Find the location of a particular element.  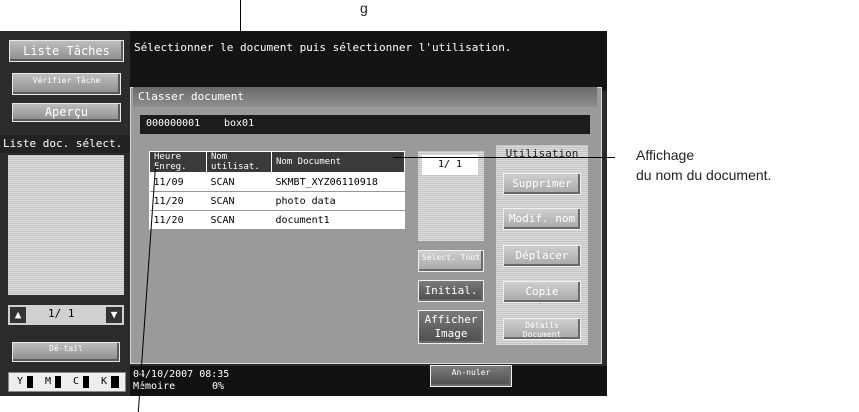

box-number: 000000001 is located at coordinates (173, 123).